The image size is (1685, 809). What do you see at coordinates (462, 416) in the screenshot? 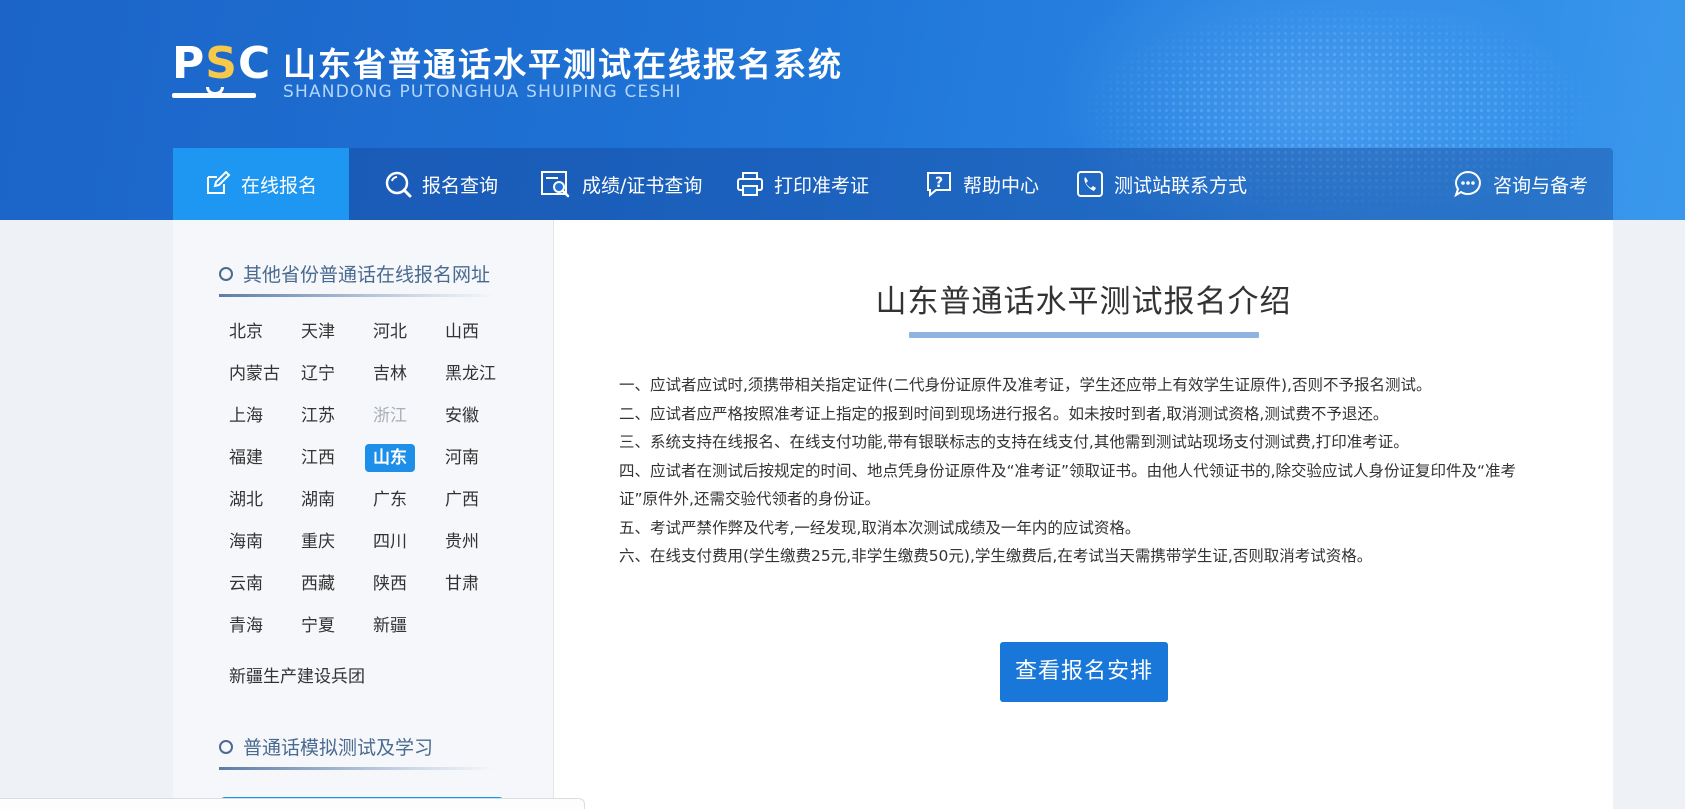
I see `province-link: 安徽` at bounding box center [462, 416].